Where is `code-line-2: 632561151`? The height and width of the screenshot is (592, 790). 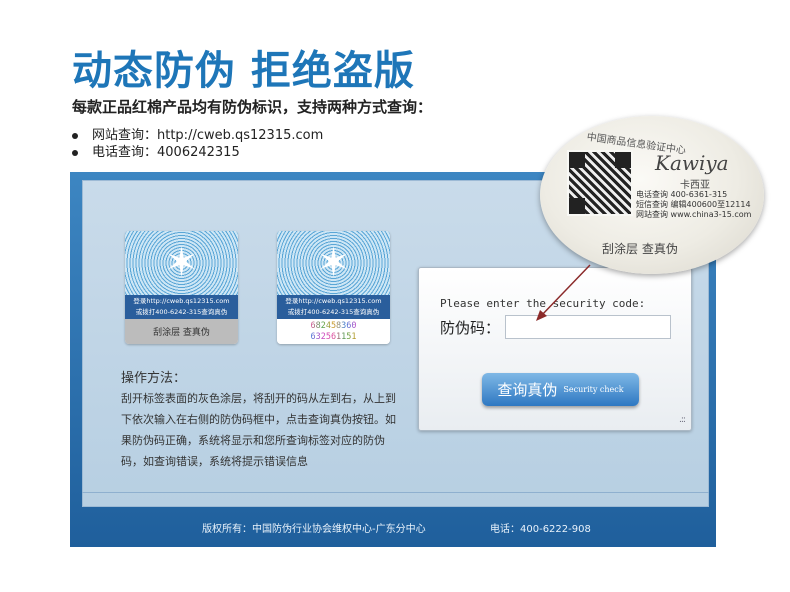
code-line-2: 632561151 is located at coordinates (333, 336).